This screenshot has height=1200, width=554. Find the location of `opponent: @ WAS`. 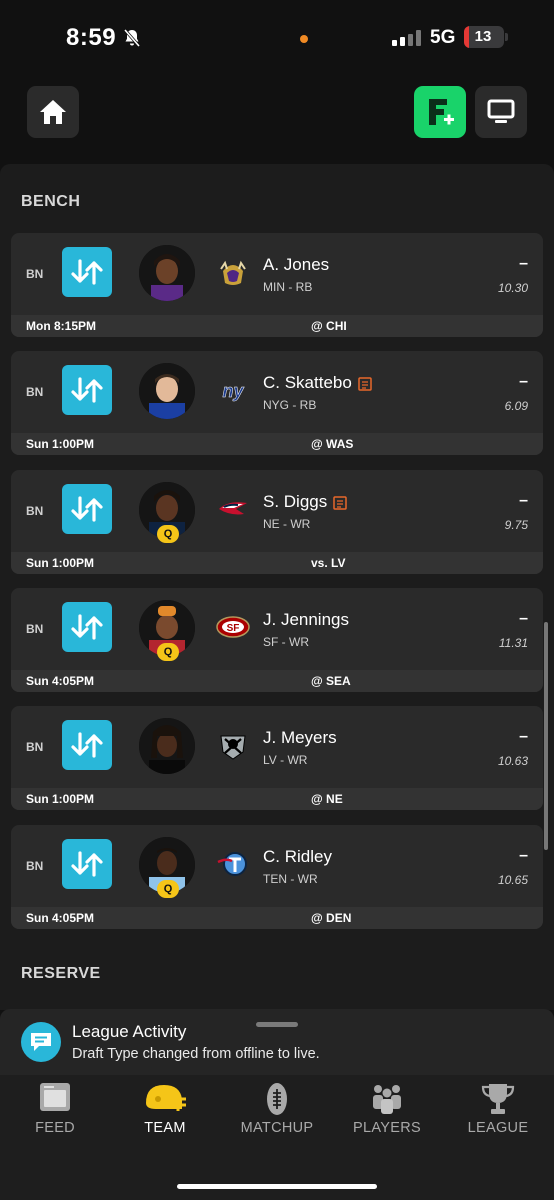

opponent: @ WAS is located at coordinates (332, 444).